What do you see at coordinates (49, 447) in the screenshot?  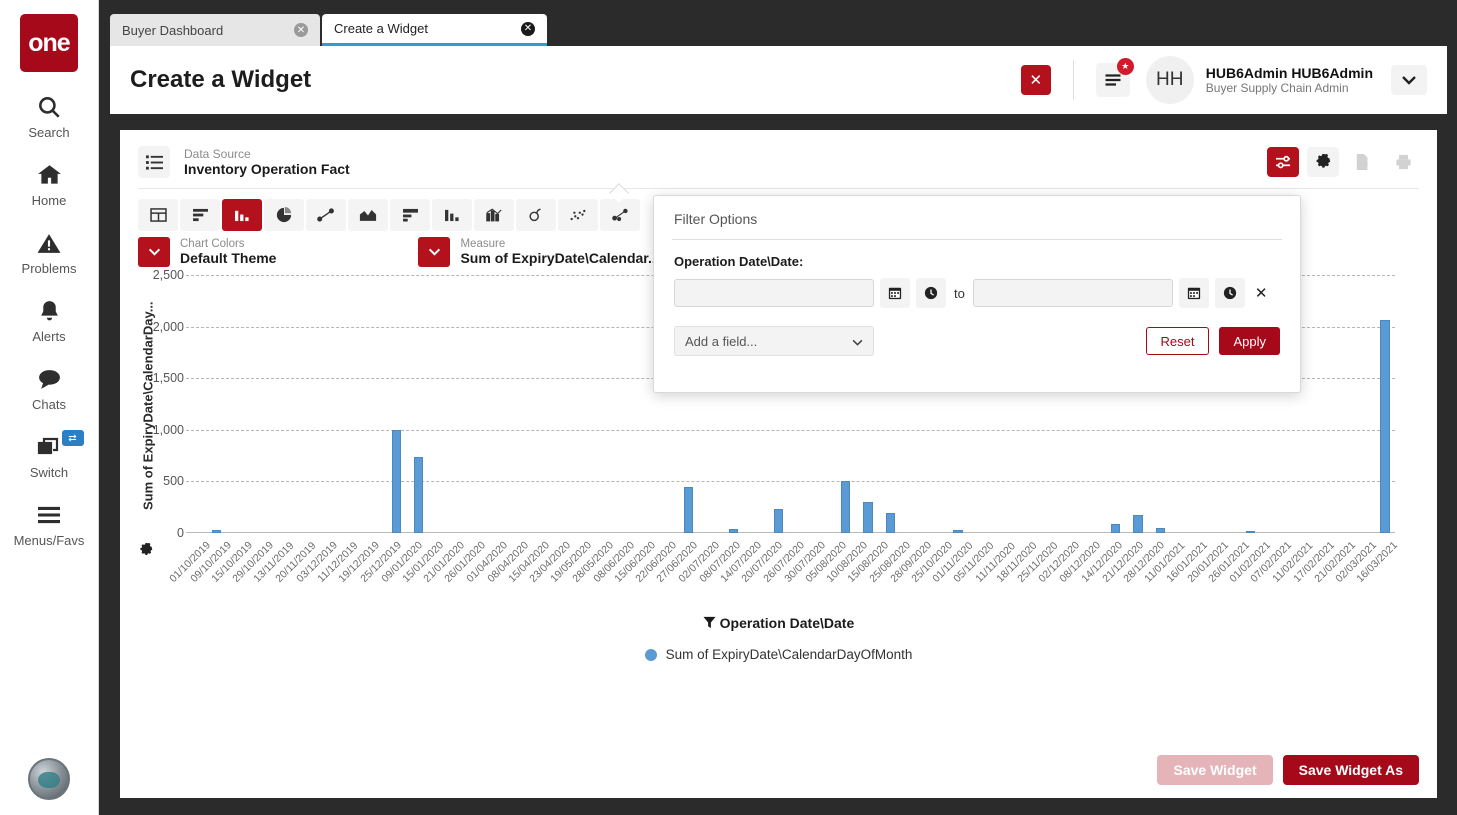 I see `switch-icon` at bounding box center [49, 447].